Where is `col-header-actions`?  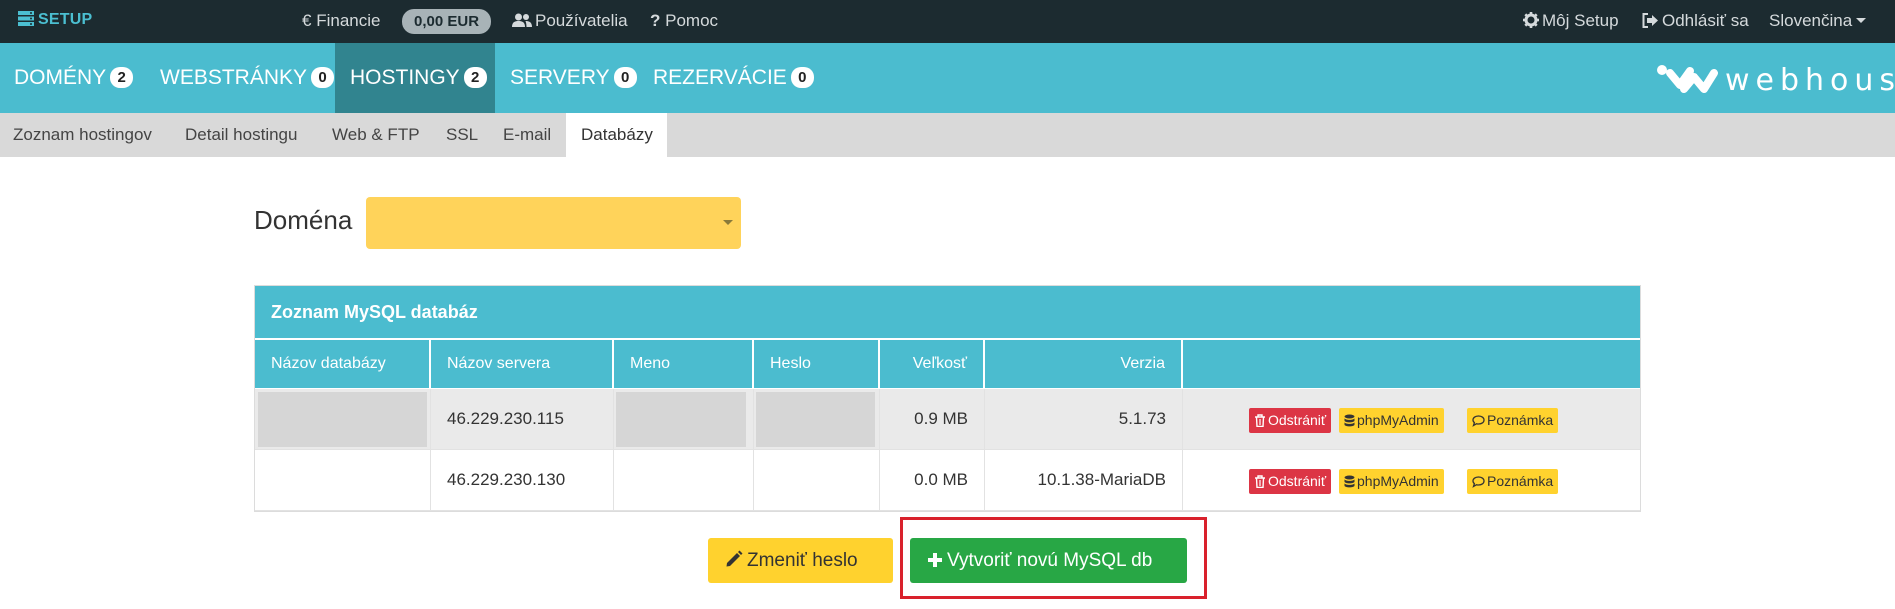 col-header-actions is located at coordinates (1411, 364).